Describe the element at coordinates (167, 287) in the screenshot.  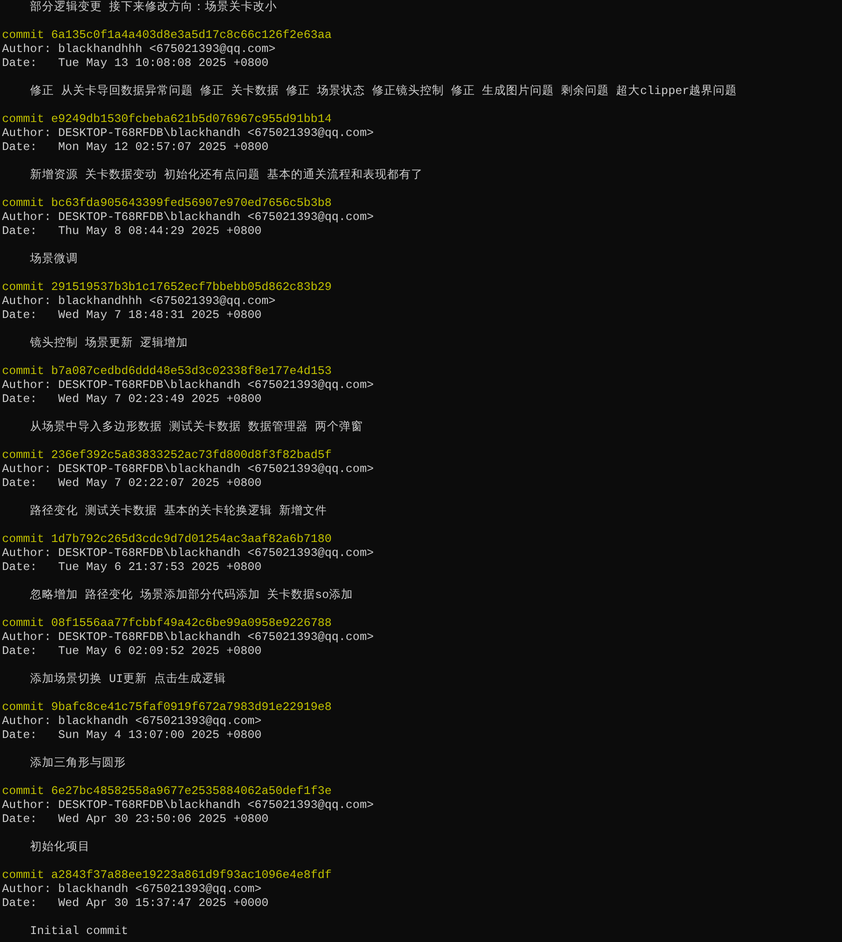
I see `commit-hash: commit 291519537b3b1c17652ecf7bbebb05d862c83b29` at that location.